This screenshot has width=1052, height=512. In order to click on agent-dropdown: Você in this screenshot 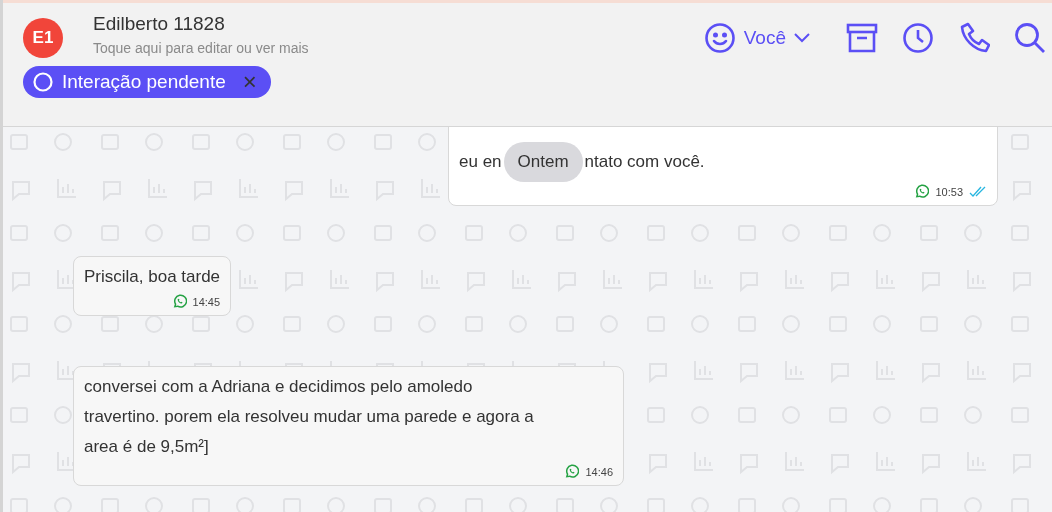, I will do `click(756, 38)`.